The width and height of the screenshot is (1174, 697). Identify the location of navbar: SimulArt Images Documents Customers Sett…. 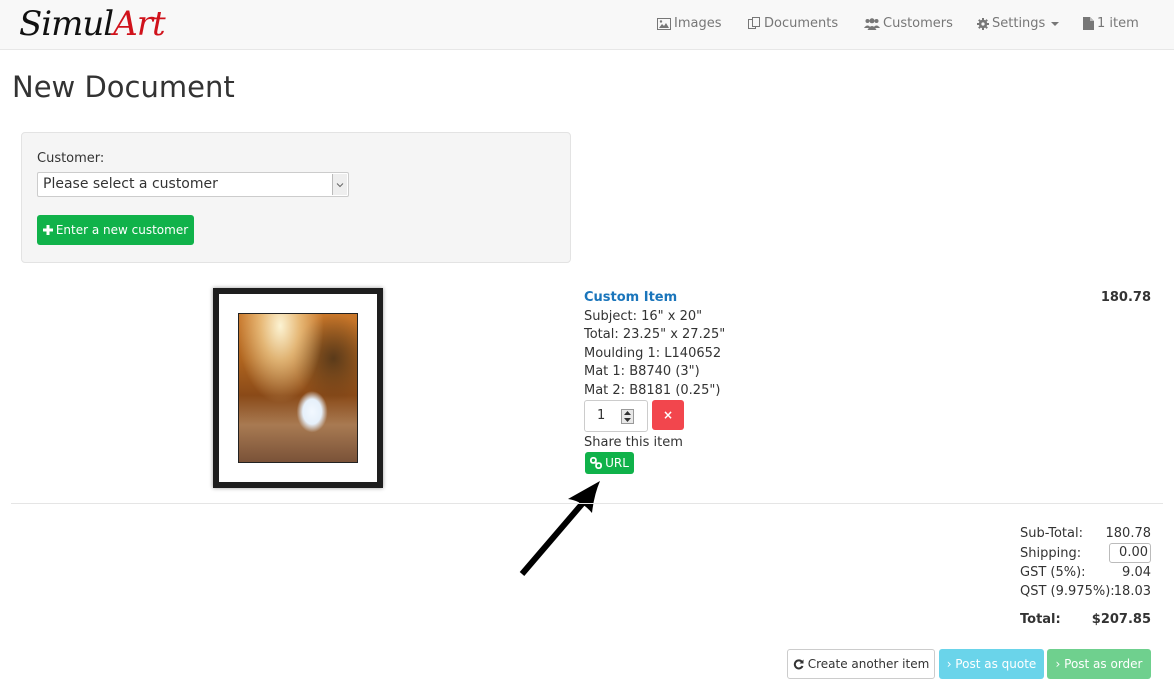
(587, 25).